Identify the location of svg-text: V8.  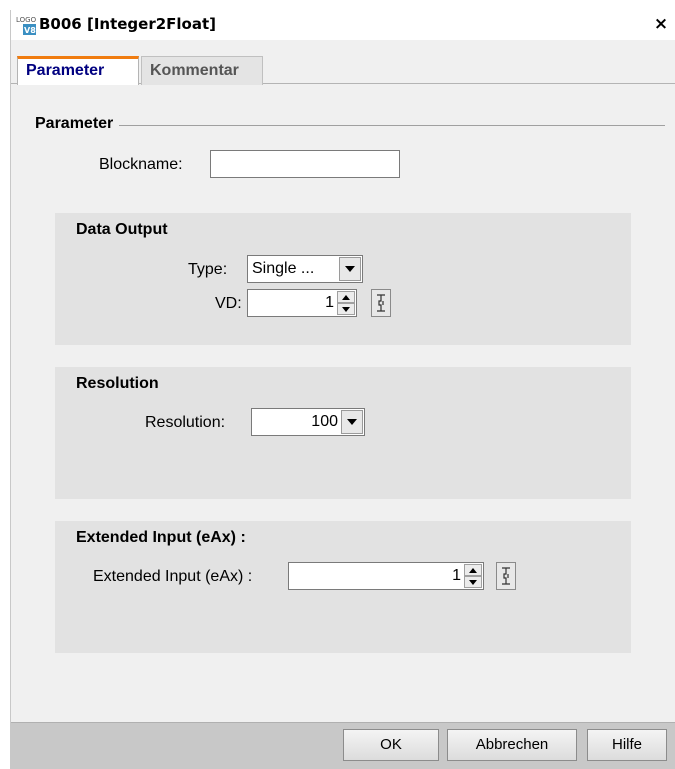
(30, 30).